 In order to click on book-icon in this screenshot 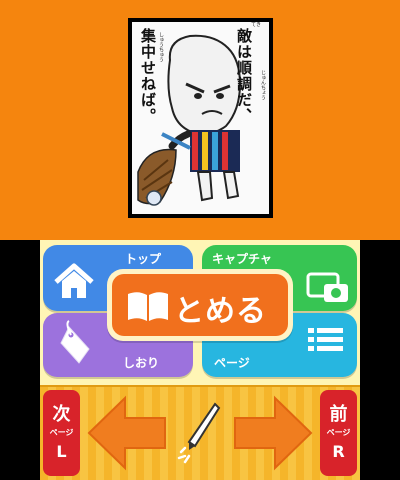, I will do `click(148, 306)`.